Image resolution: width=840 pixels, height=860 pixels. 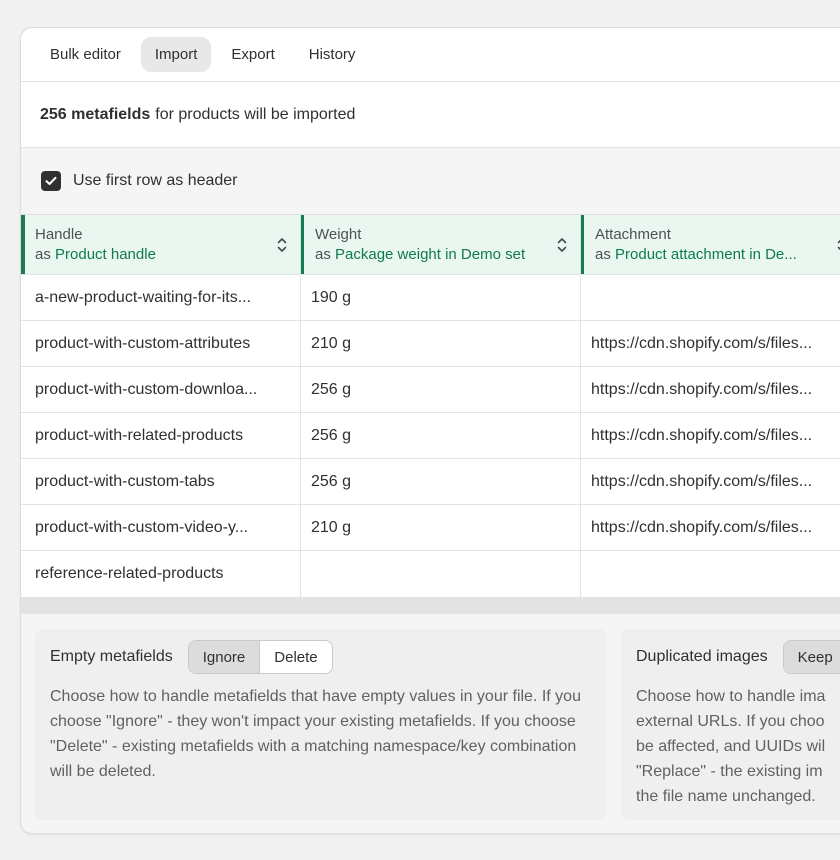 What do you see at coordinates (441, 244) in the screenshot?
I see `column-header-weight: Weight as Package weight in Demo set` at bounding box center [441, 244].